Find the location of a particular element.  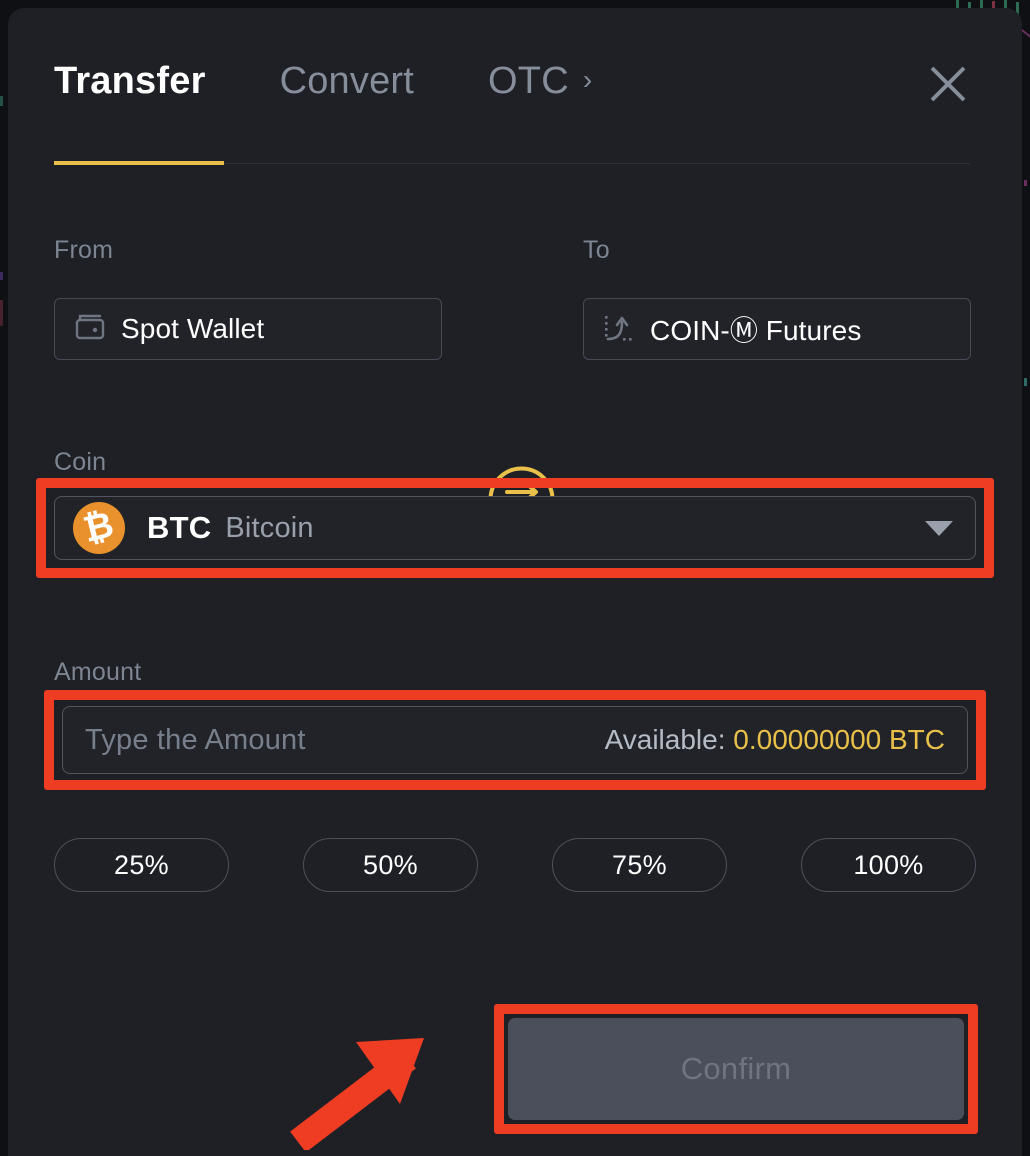

modal-tabs: Transfer Convert OTC › is located at coordinates (323, 81).